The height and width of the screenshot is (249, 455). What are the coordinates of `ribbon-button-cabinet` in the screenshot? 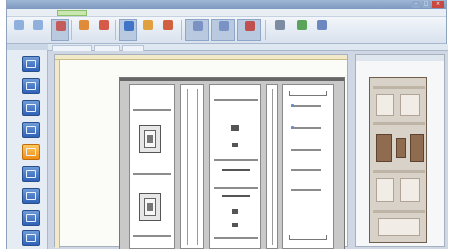 It's located at (84, 30).